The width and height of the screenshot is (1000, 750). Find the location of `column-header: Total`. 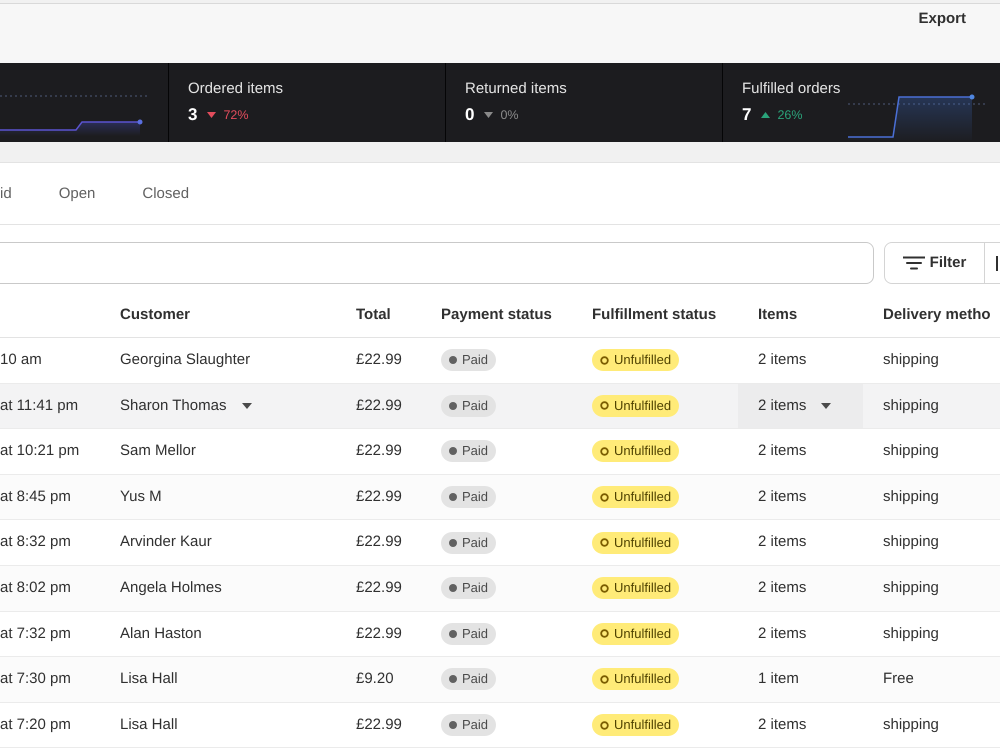

column-header: Total is located at coordinates (373, 315).